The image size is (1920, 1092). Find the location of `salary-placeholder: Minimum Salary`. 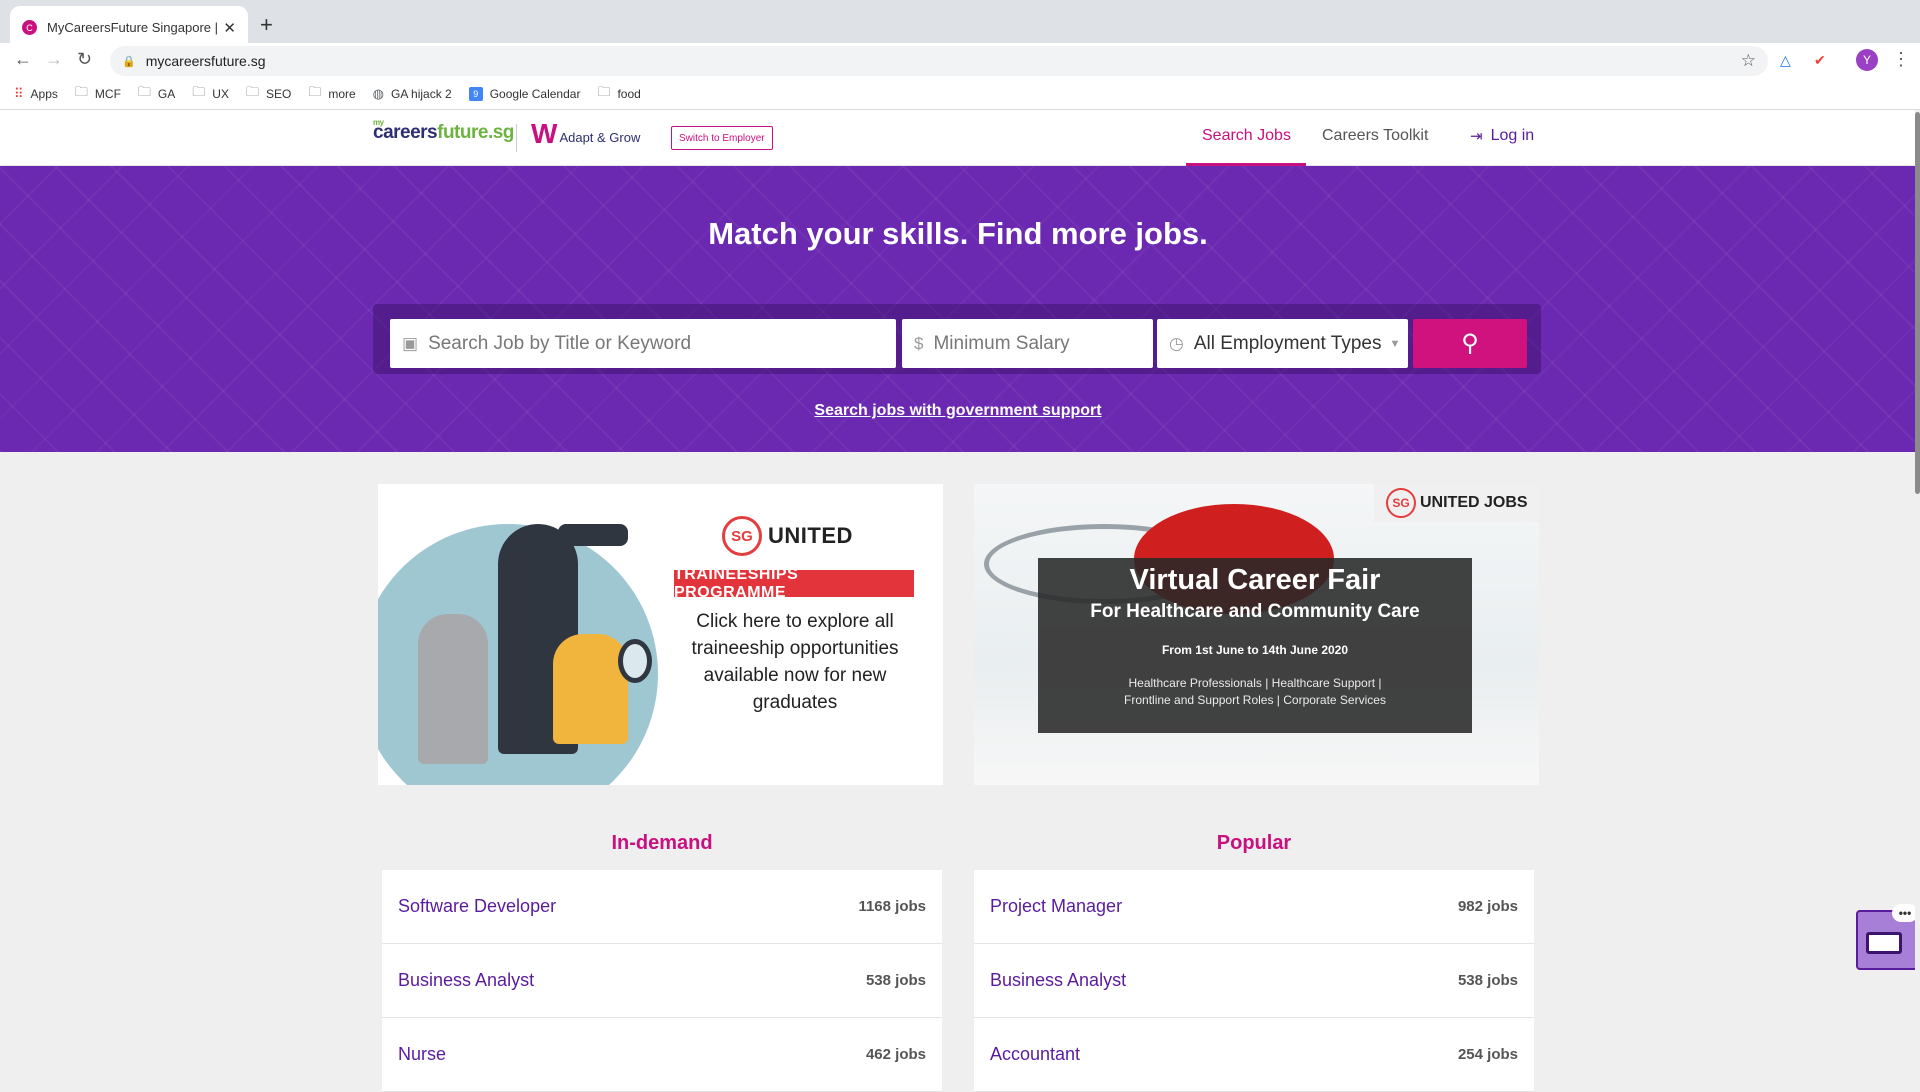

salary-placeholder: Minimum Salary is located at coordinates (1001, 343).